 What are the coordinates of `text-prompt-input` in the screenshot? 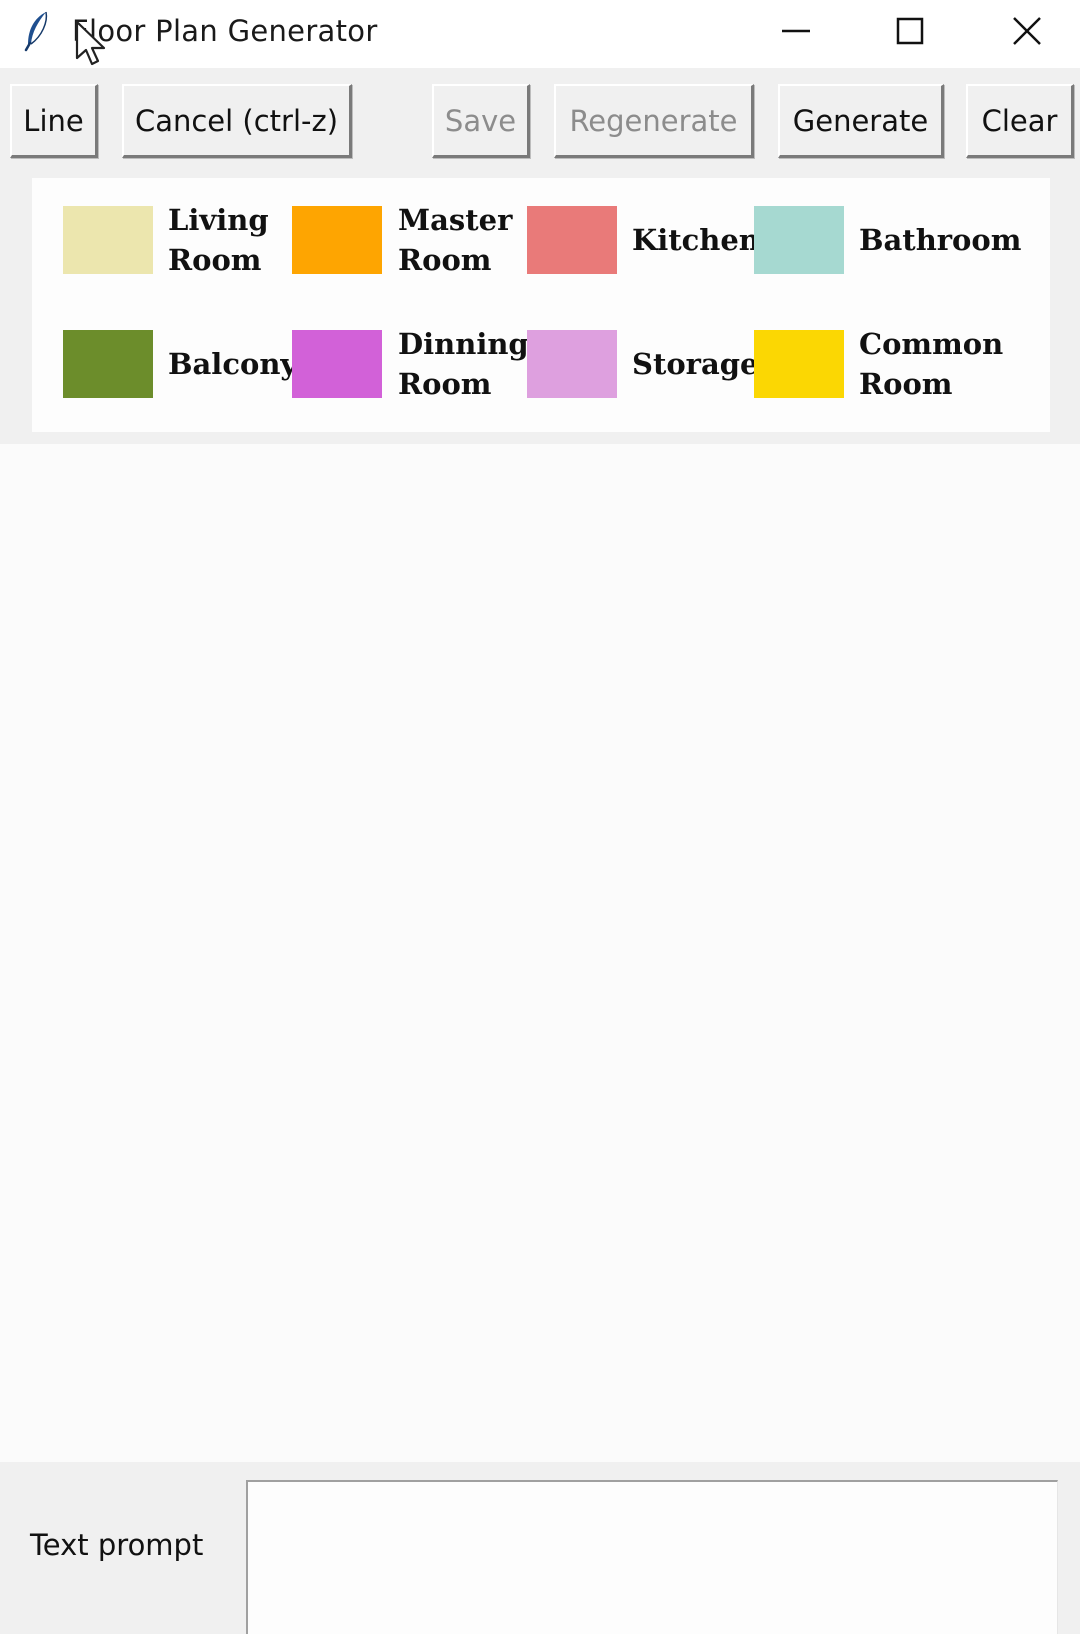 It's located at (652, 1557).